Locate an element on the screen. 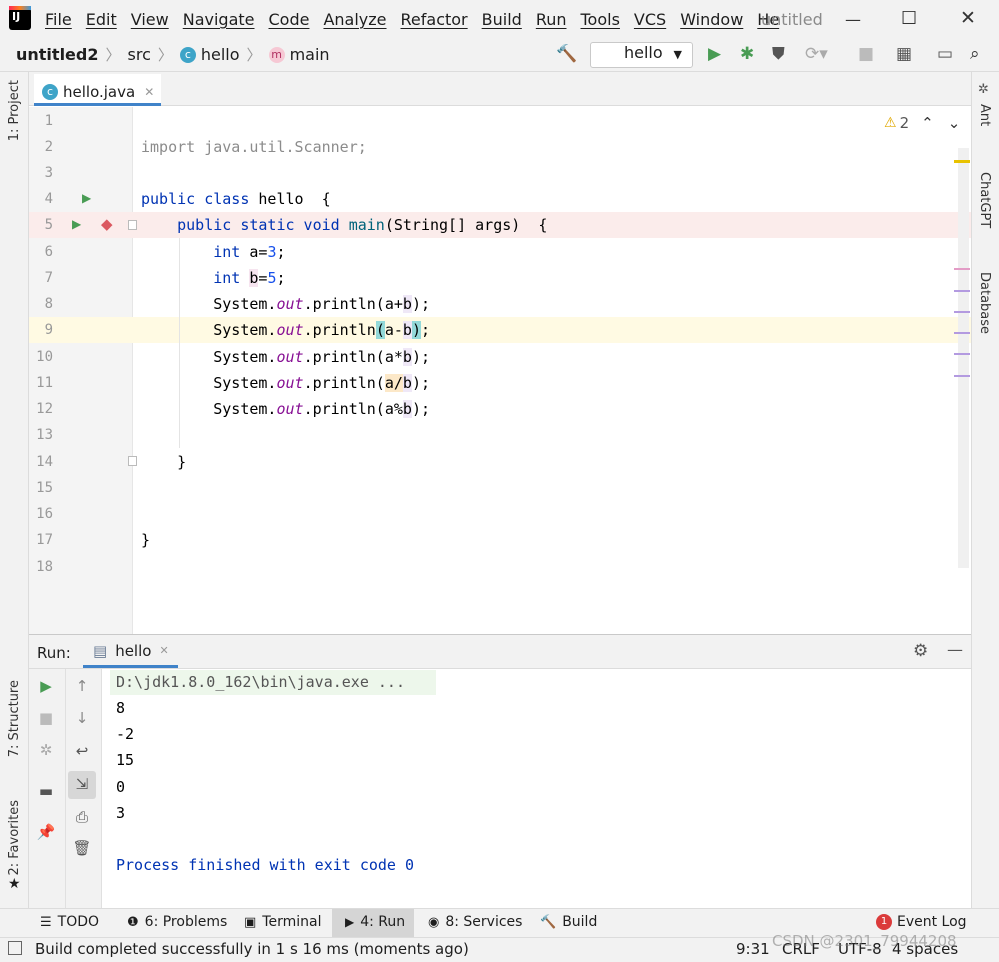 The width and height of the screenshot is (999, 962). todo-tab: ☰ TODO is located at coordinates (69, 922).